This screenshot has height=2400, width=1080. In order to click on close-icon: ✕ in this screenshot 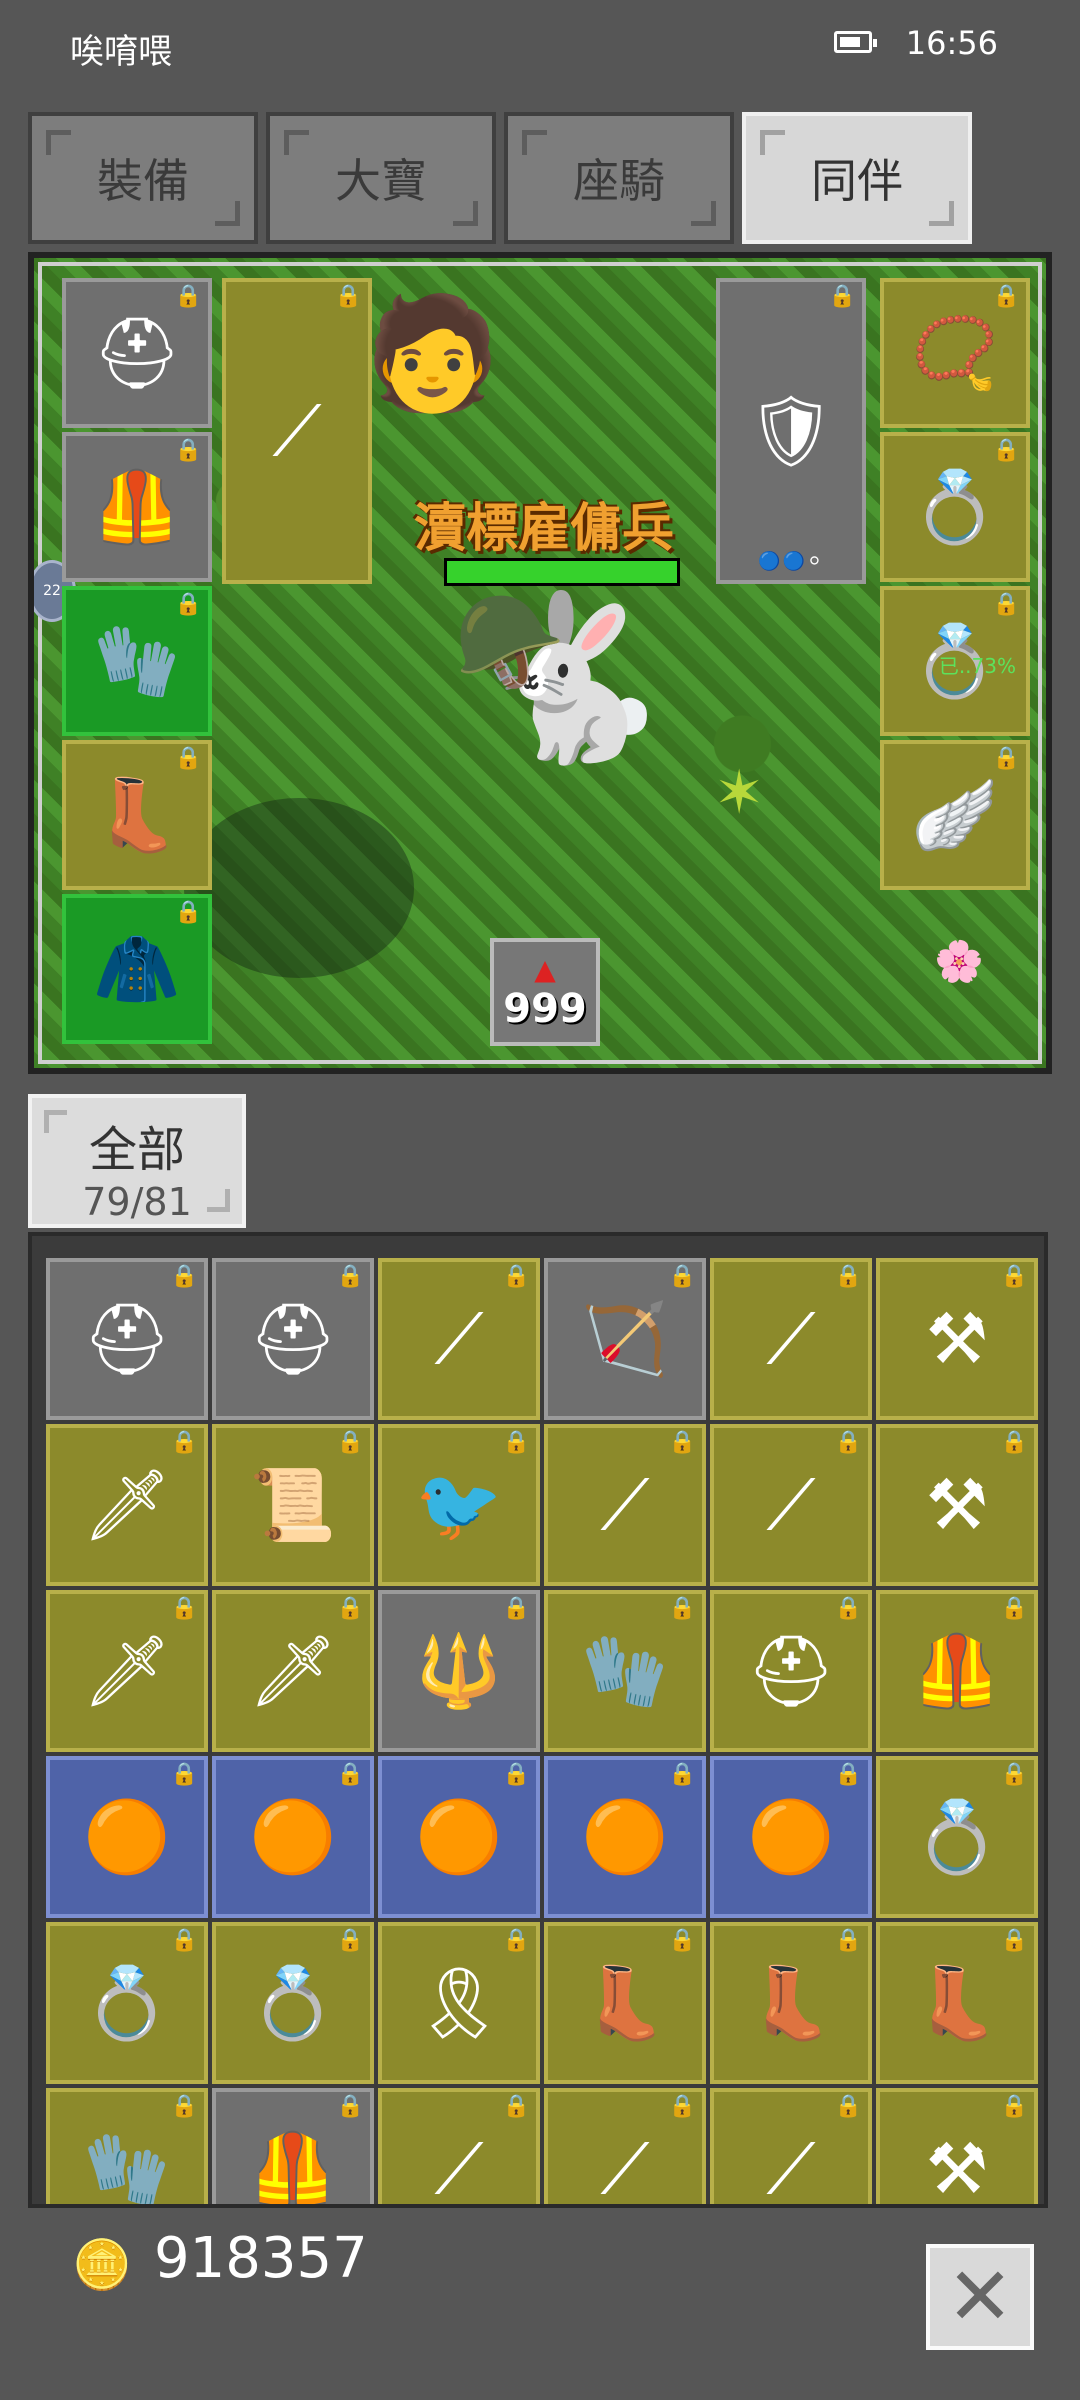, I will do `click(980, 2296)`.